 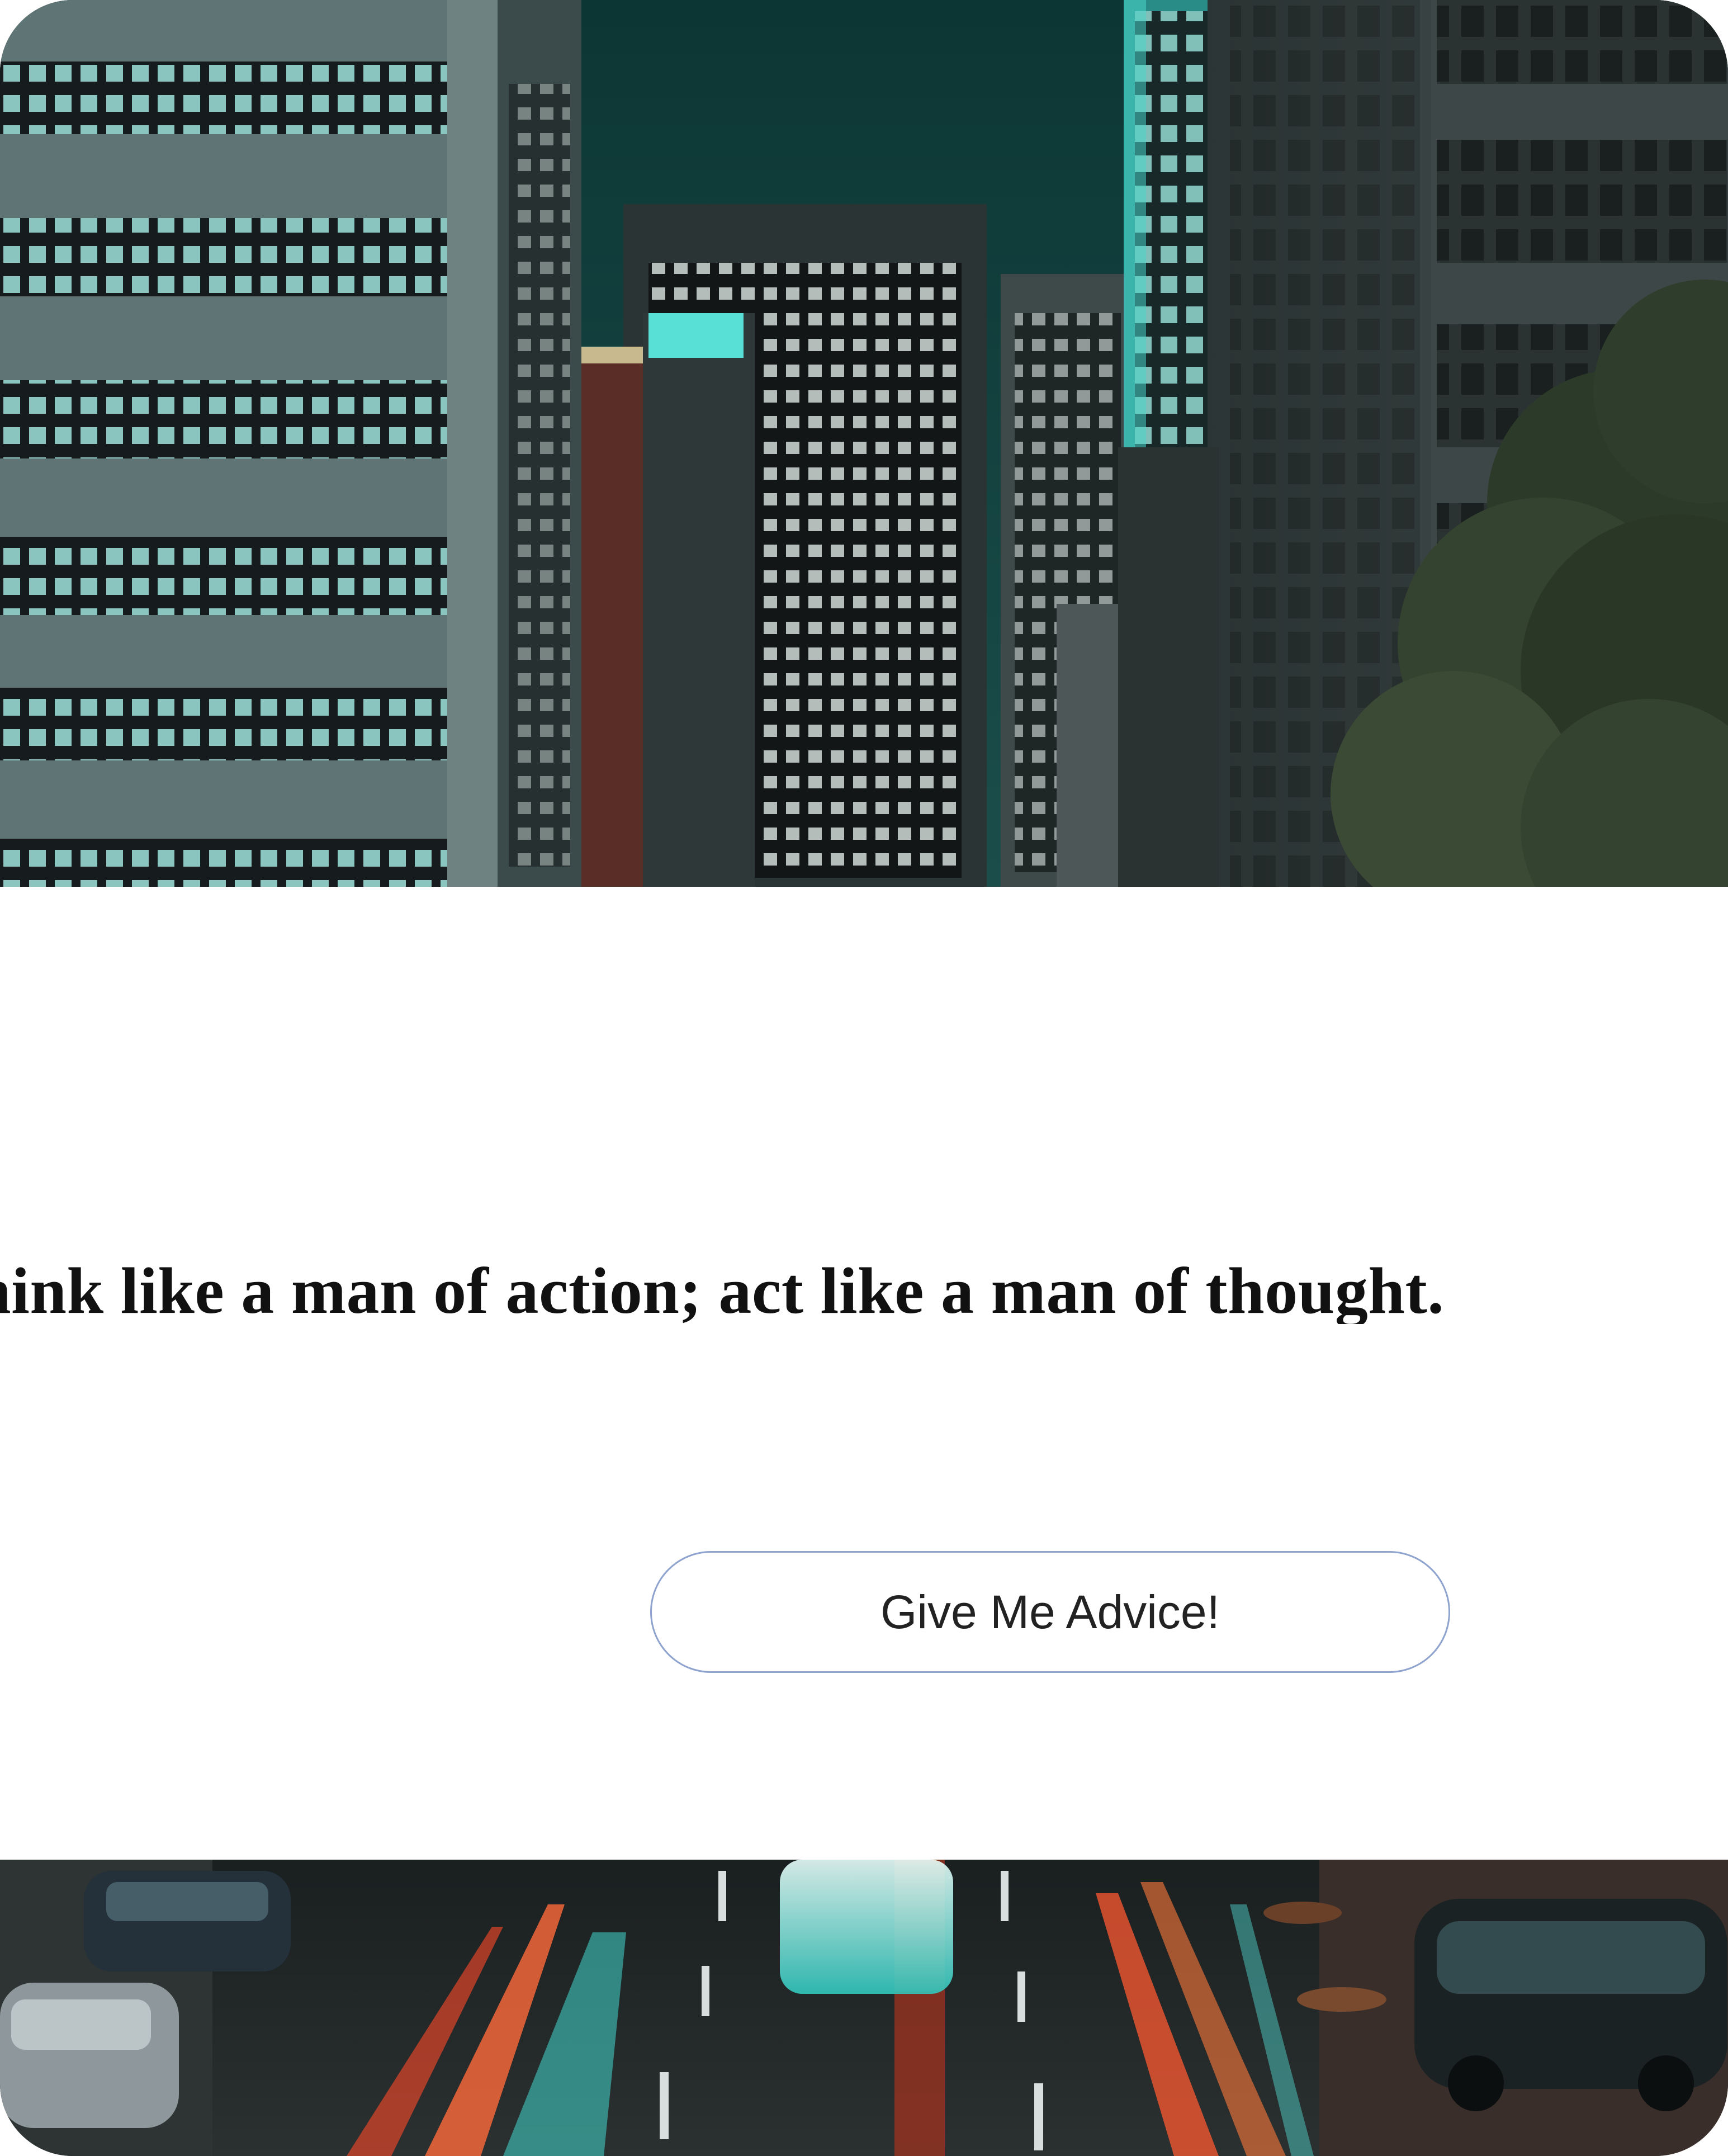 I want to click on traffic-street-image, so click(x=864, y=2008).